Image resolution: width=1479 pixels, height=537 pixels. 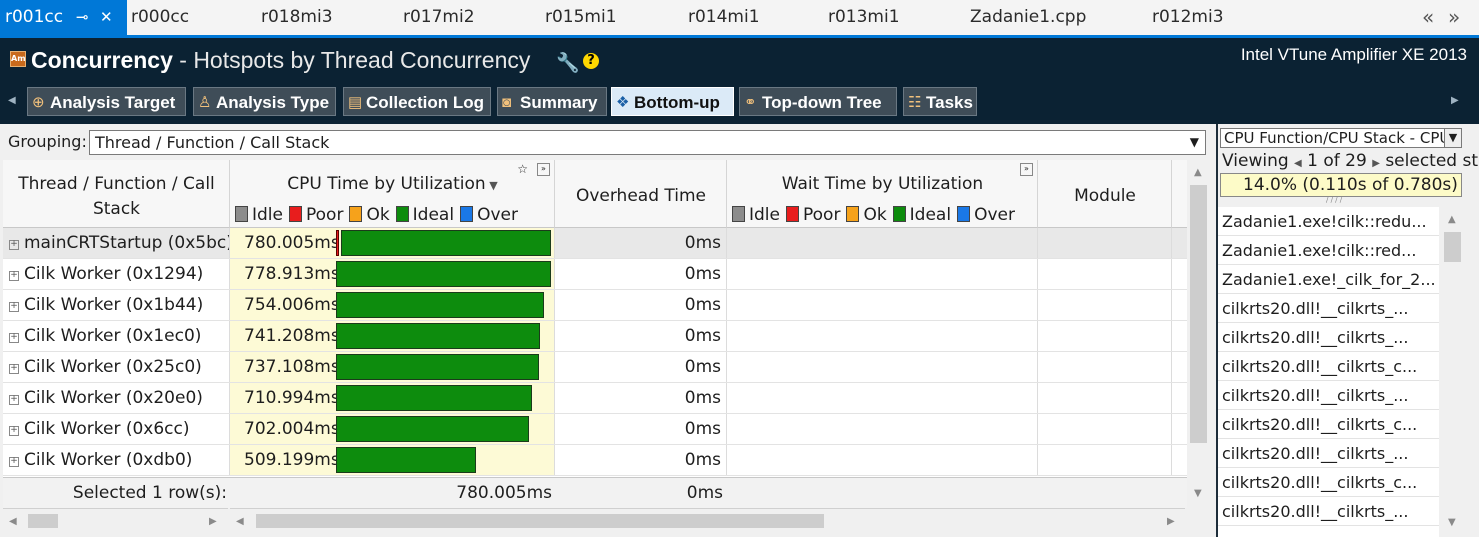 I want to click on document-tab-r017mi2: r017mi2, so click(x=439, y=17).